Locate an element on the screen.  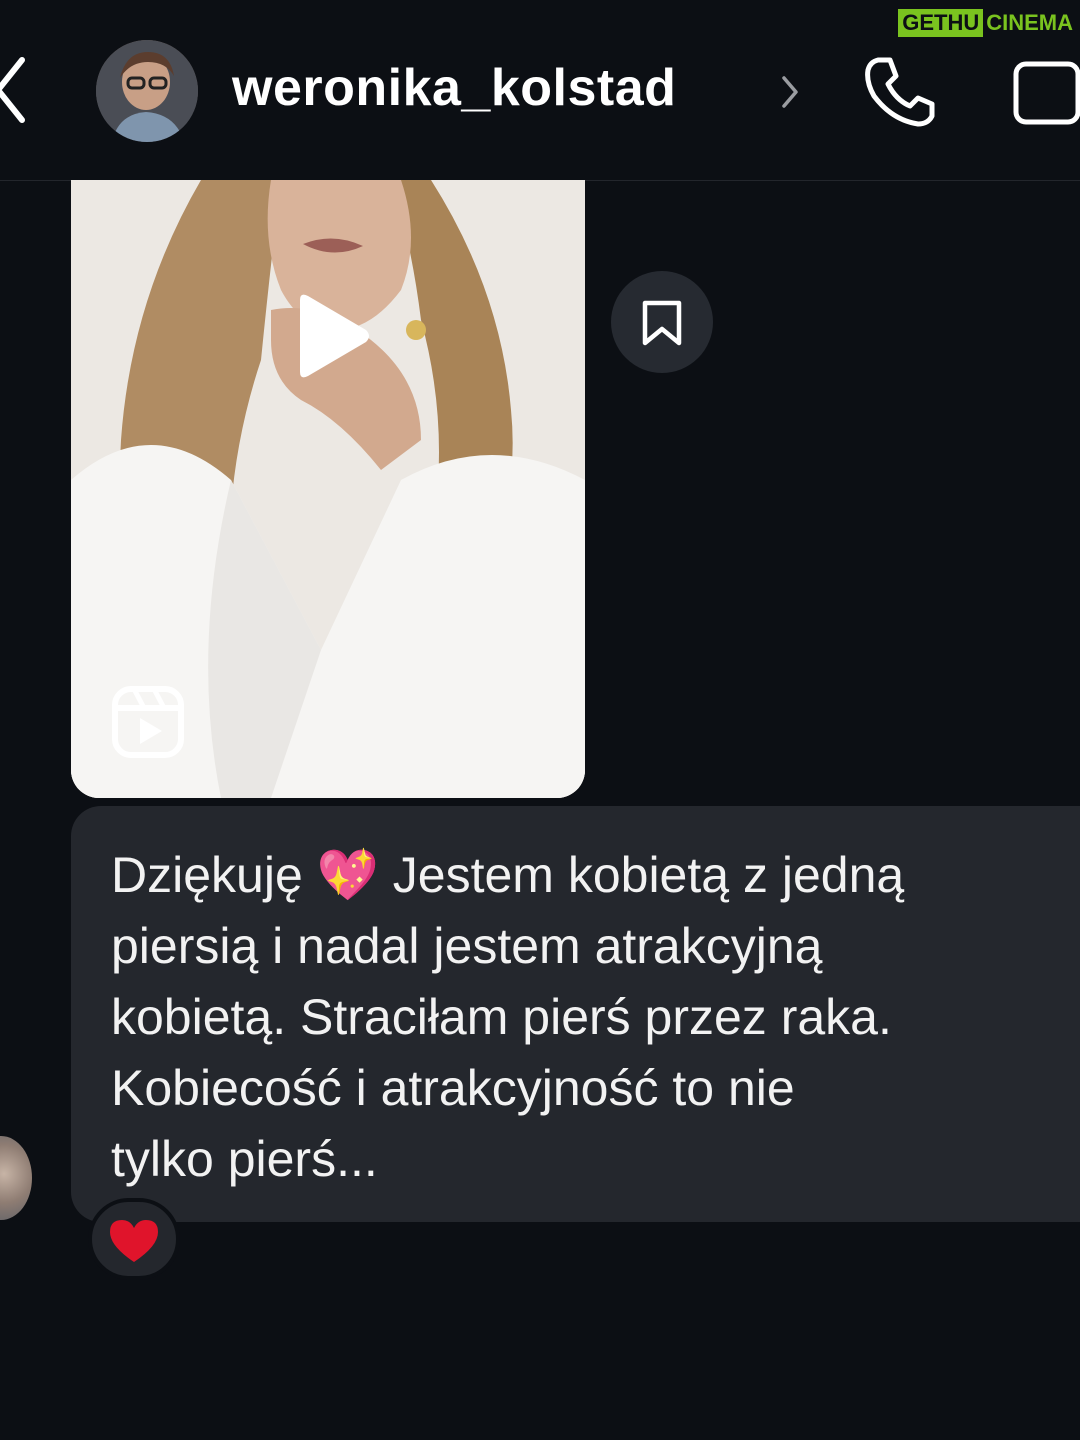
play-icon is located at coordinates (334, 336).